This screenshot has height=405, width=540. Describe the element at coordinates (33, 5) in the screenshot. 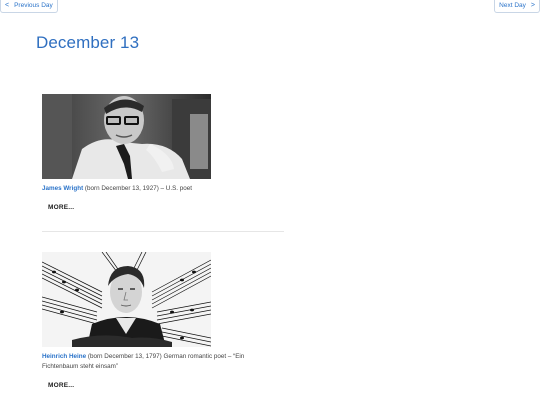

I see `previous-day-label: Previous Day` at that location.